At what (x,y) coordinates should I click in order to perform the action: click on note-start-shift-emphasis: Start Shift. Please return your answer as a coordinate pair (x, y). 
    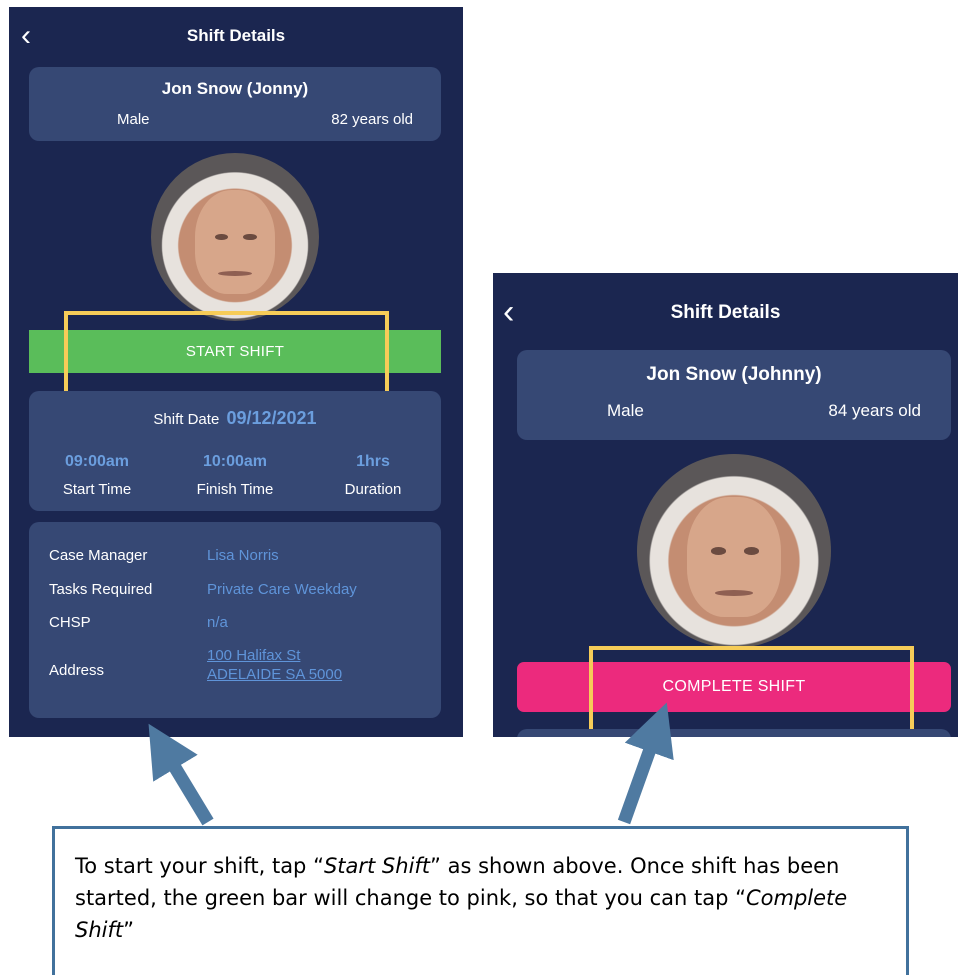
    Looking at the image, I should click on (377, 866).